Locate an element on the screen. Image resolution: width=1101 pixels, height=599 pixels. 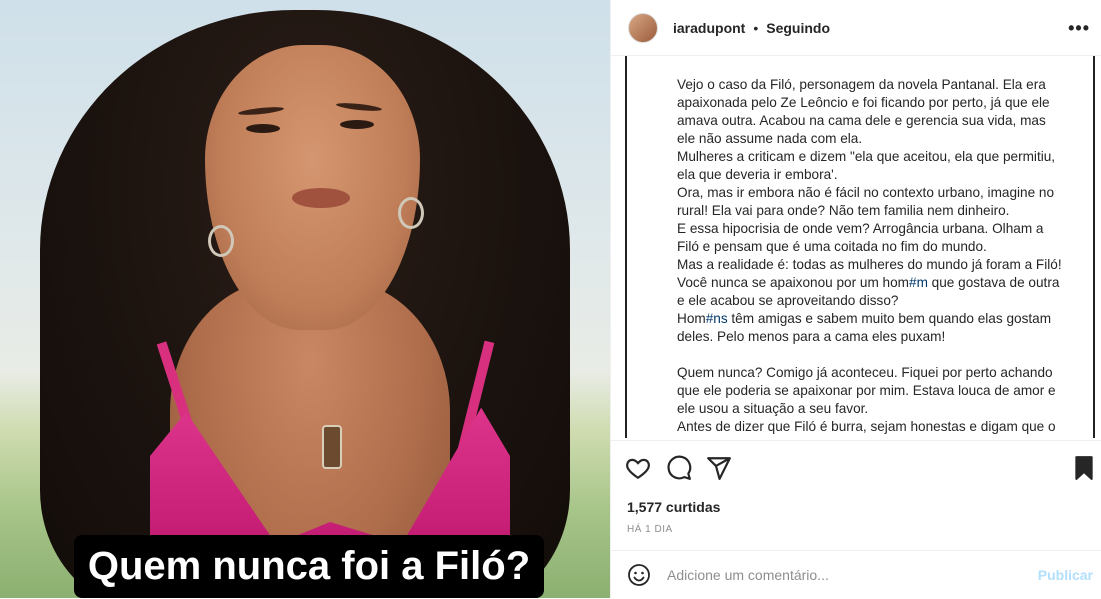
left-earring is located at coordinates (221, 241).